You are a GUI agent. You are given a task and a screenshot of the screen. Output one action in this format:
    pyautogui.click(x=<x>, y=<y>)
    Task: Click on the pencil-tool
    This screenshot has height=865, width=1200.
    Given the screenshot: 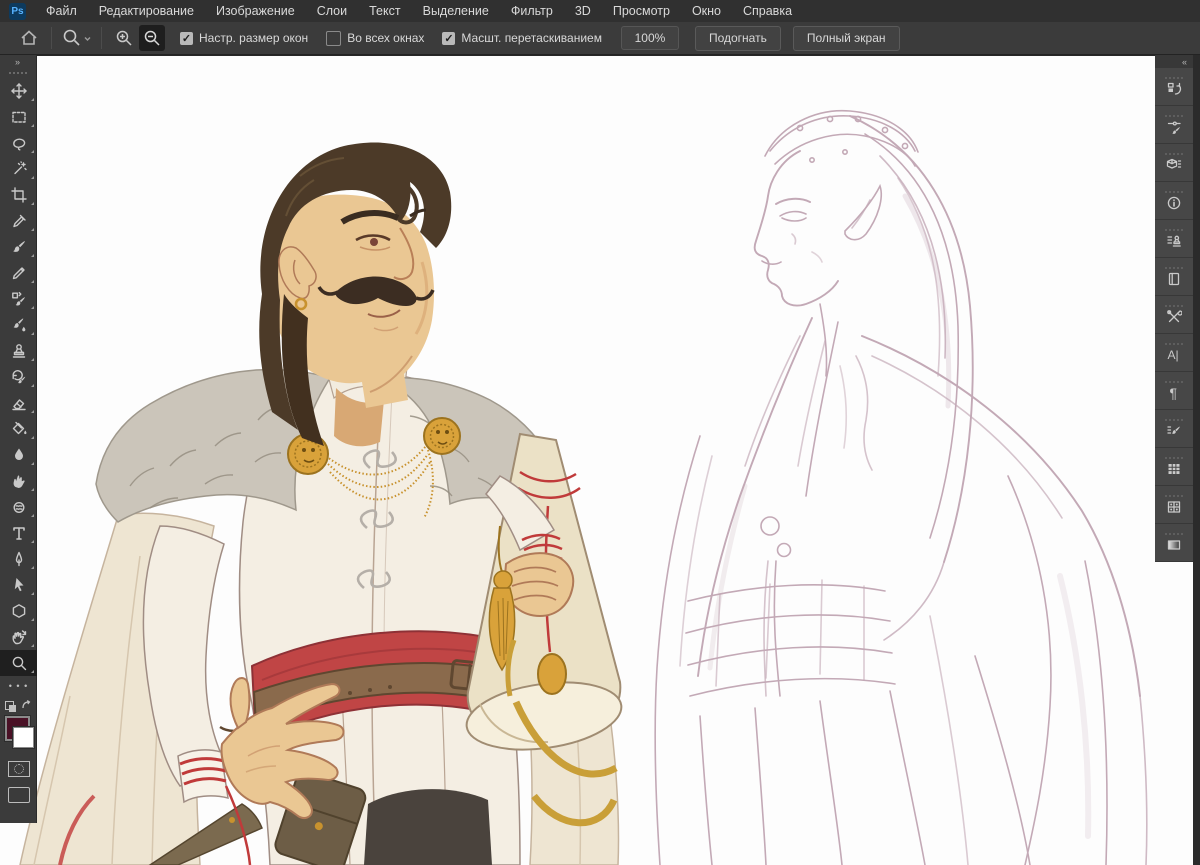 What is the action you would take?
    pyautogui.click(x=18, y=273)
    